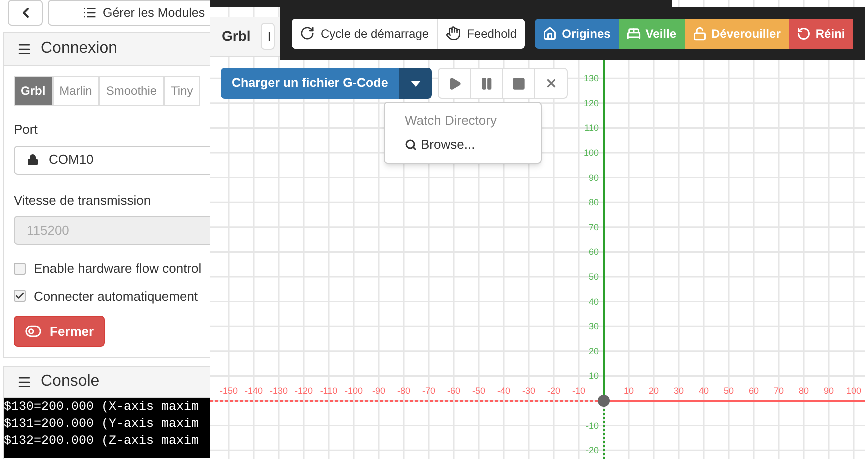 The image size is (865, 459). Describe the element at coordinates (379, 391) in the screenshot. I see `axis-label: -90` at that location.